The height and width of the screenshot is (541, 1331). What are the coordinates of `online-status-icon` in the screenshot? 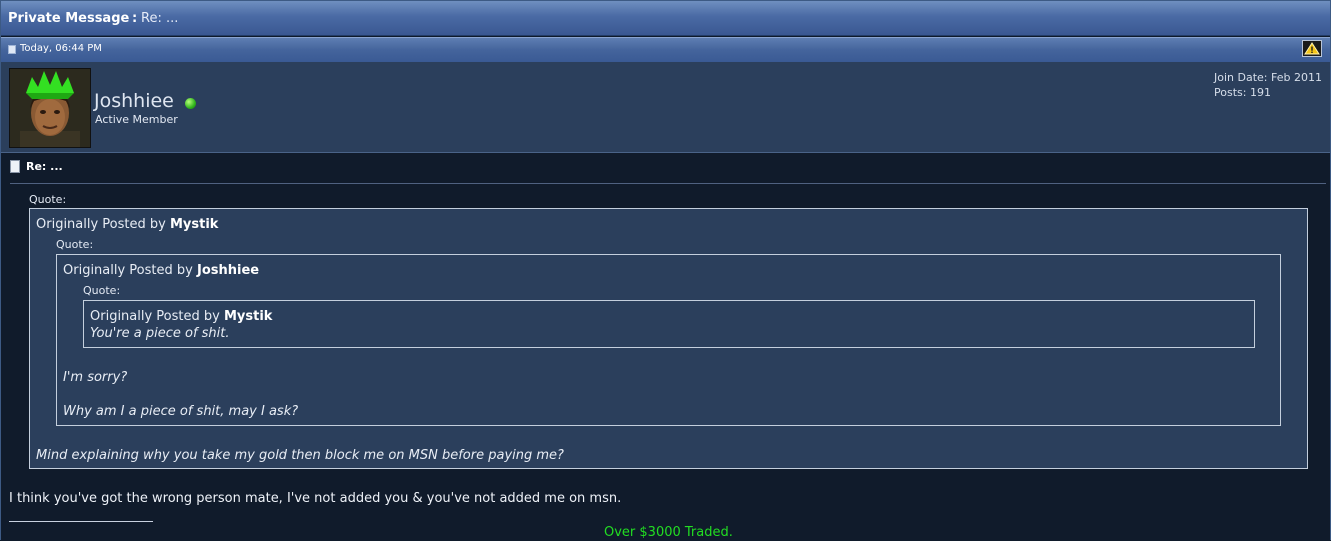 It's located at (190, 103).